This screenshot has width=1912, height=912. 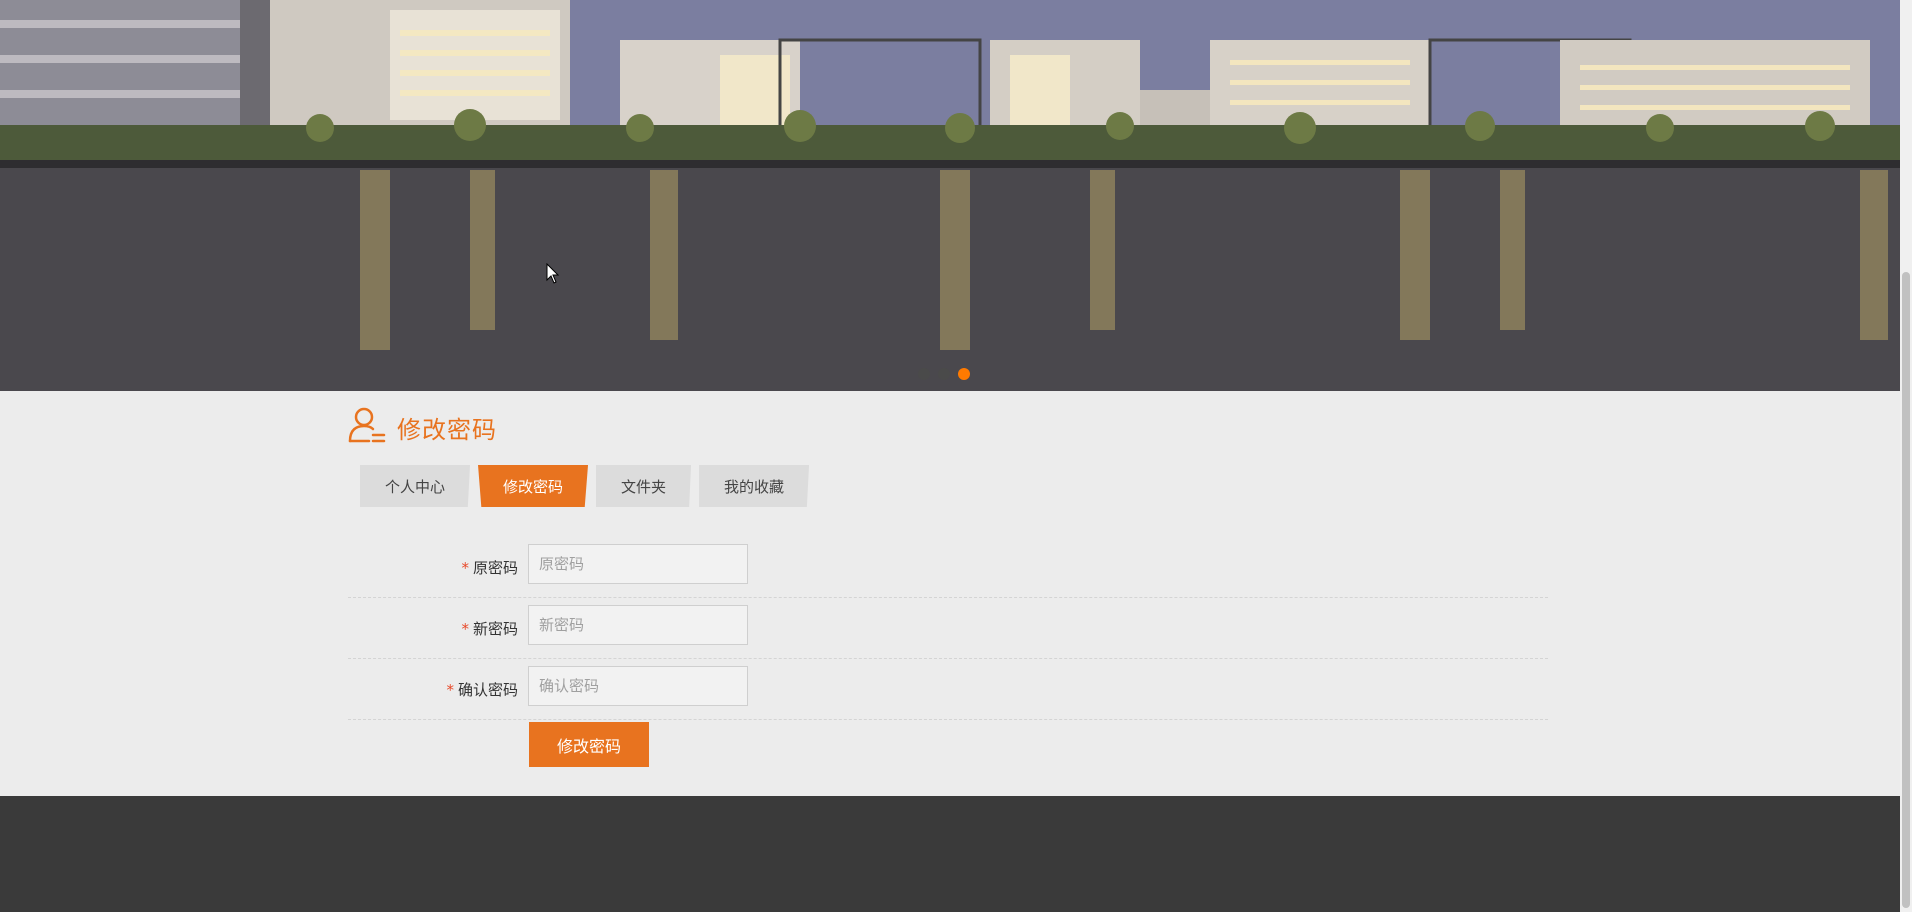 What do you see at coordinates (533, 486) in the screenshot?
I see `tab-change-password: 修改密码` at bounding box center [533, 486].